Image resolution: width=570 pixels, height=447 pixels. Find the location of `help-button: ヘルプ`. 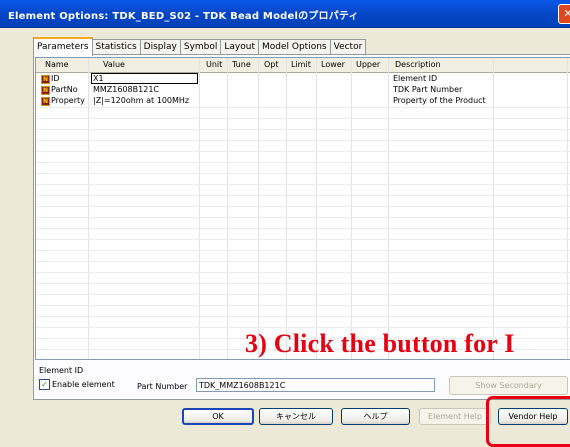

help-button: ヘルプ is located at coordinates (375, 416).